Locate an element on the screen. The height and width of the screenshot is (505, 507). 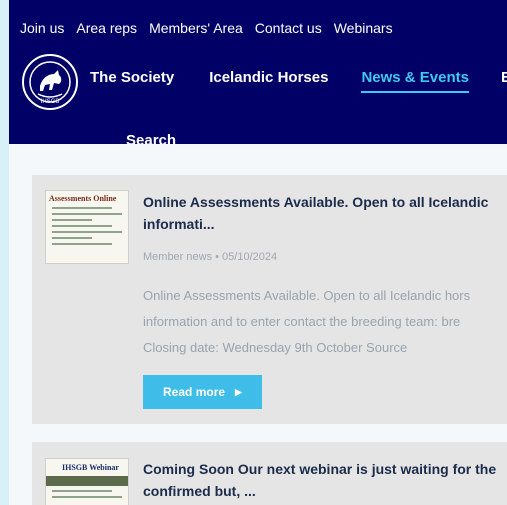
society-logo: IHSGB is located at coordinates (50, 82).